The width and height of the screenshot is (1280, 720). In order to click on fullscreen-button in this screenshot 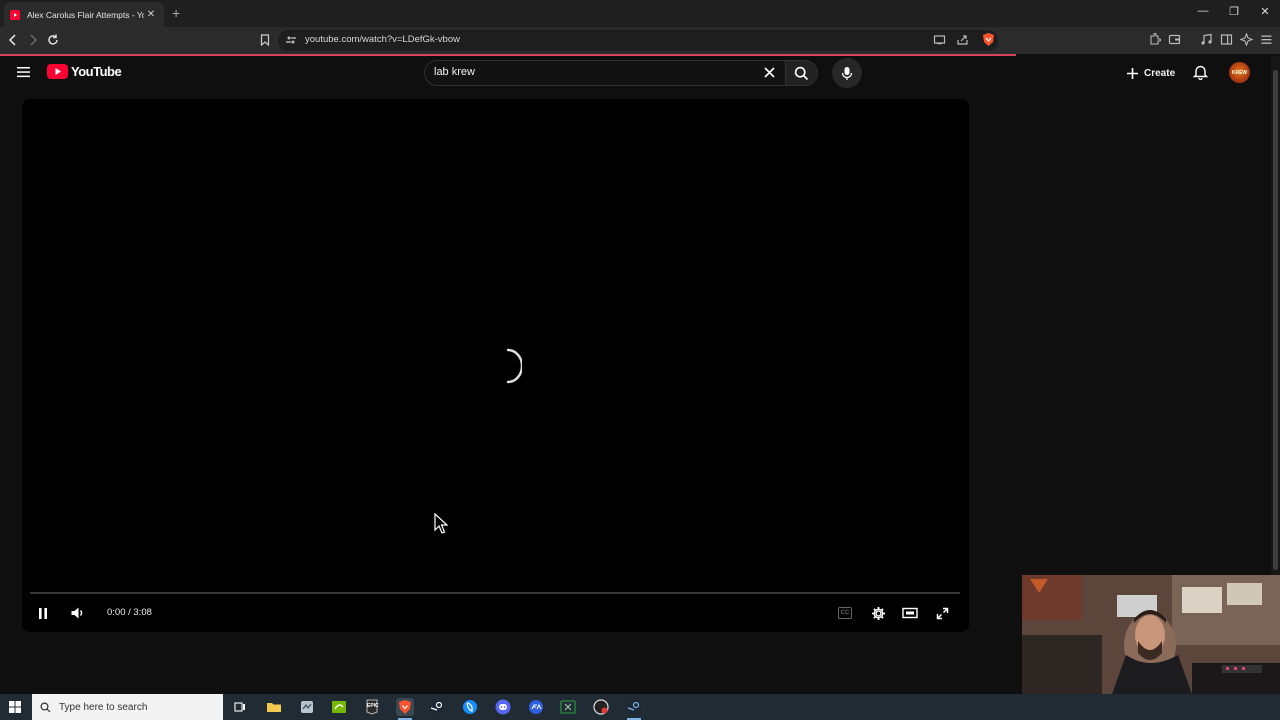, I will do `click(942, 613)`.